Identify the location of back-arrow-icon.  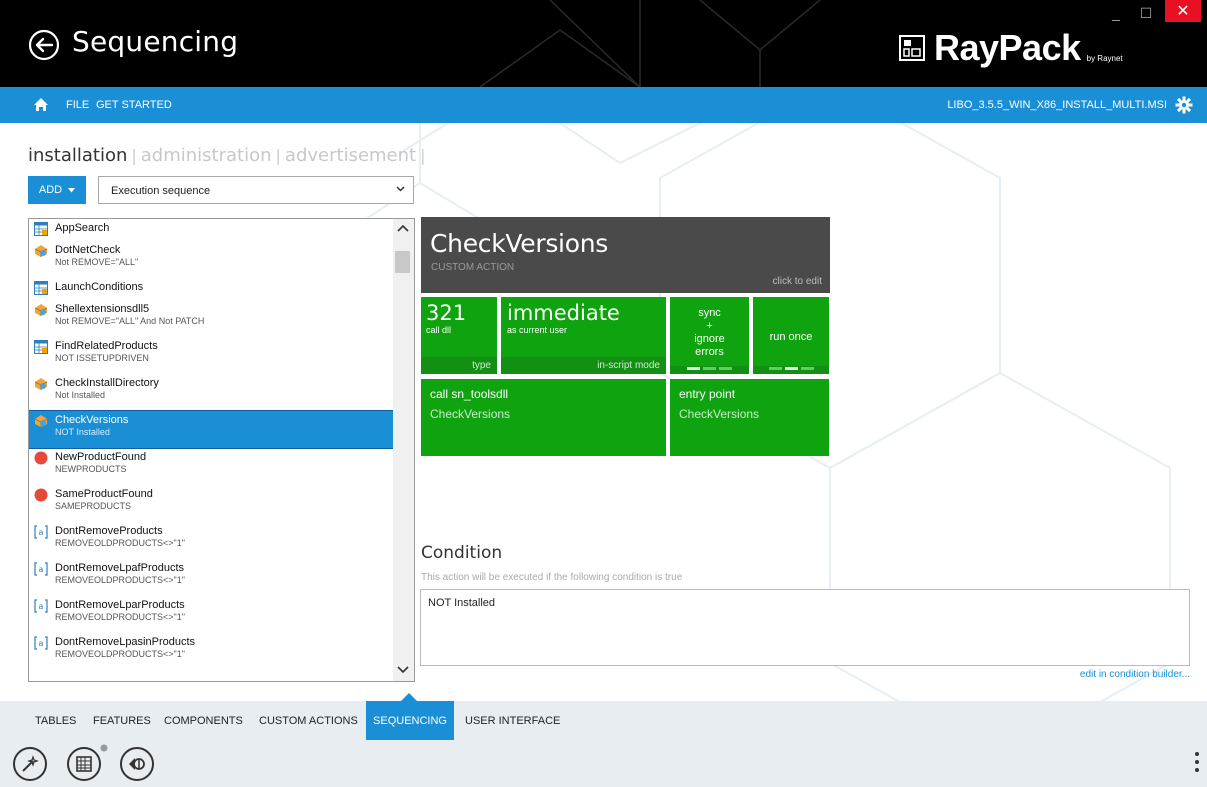
(44, 45).